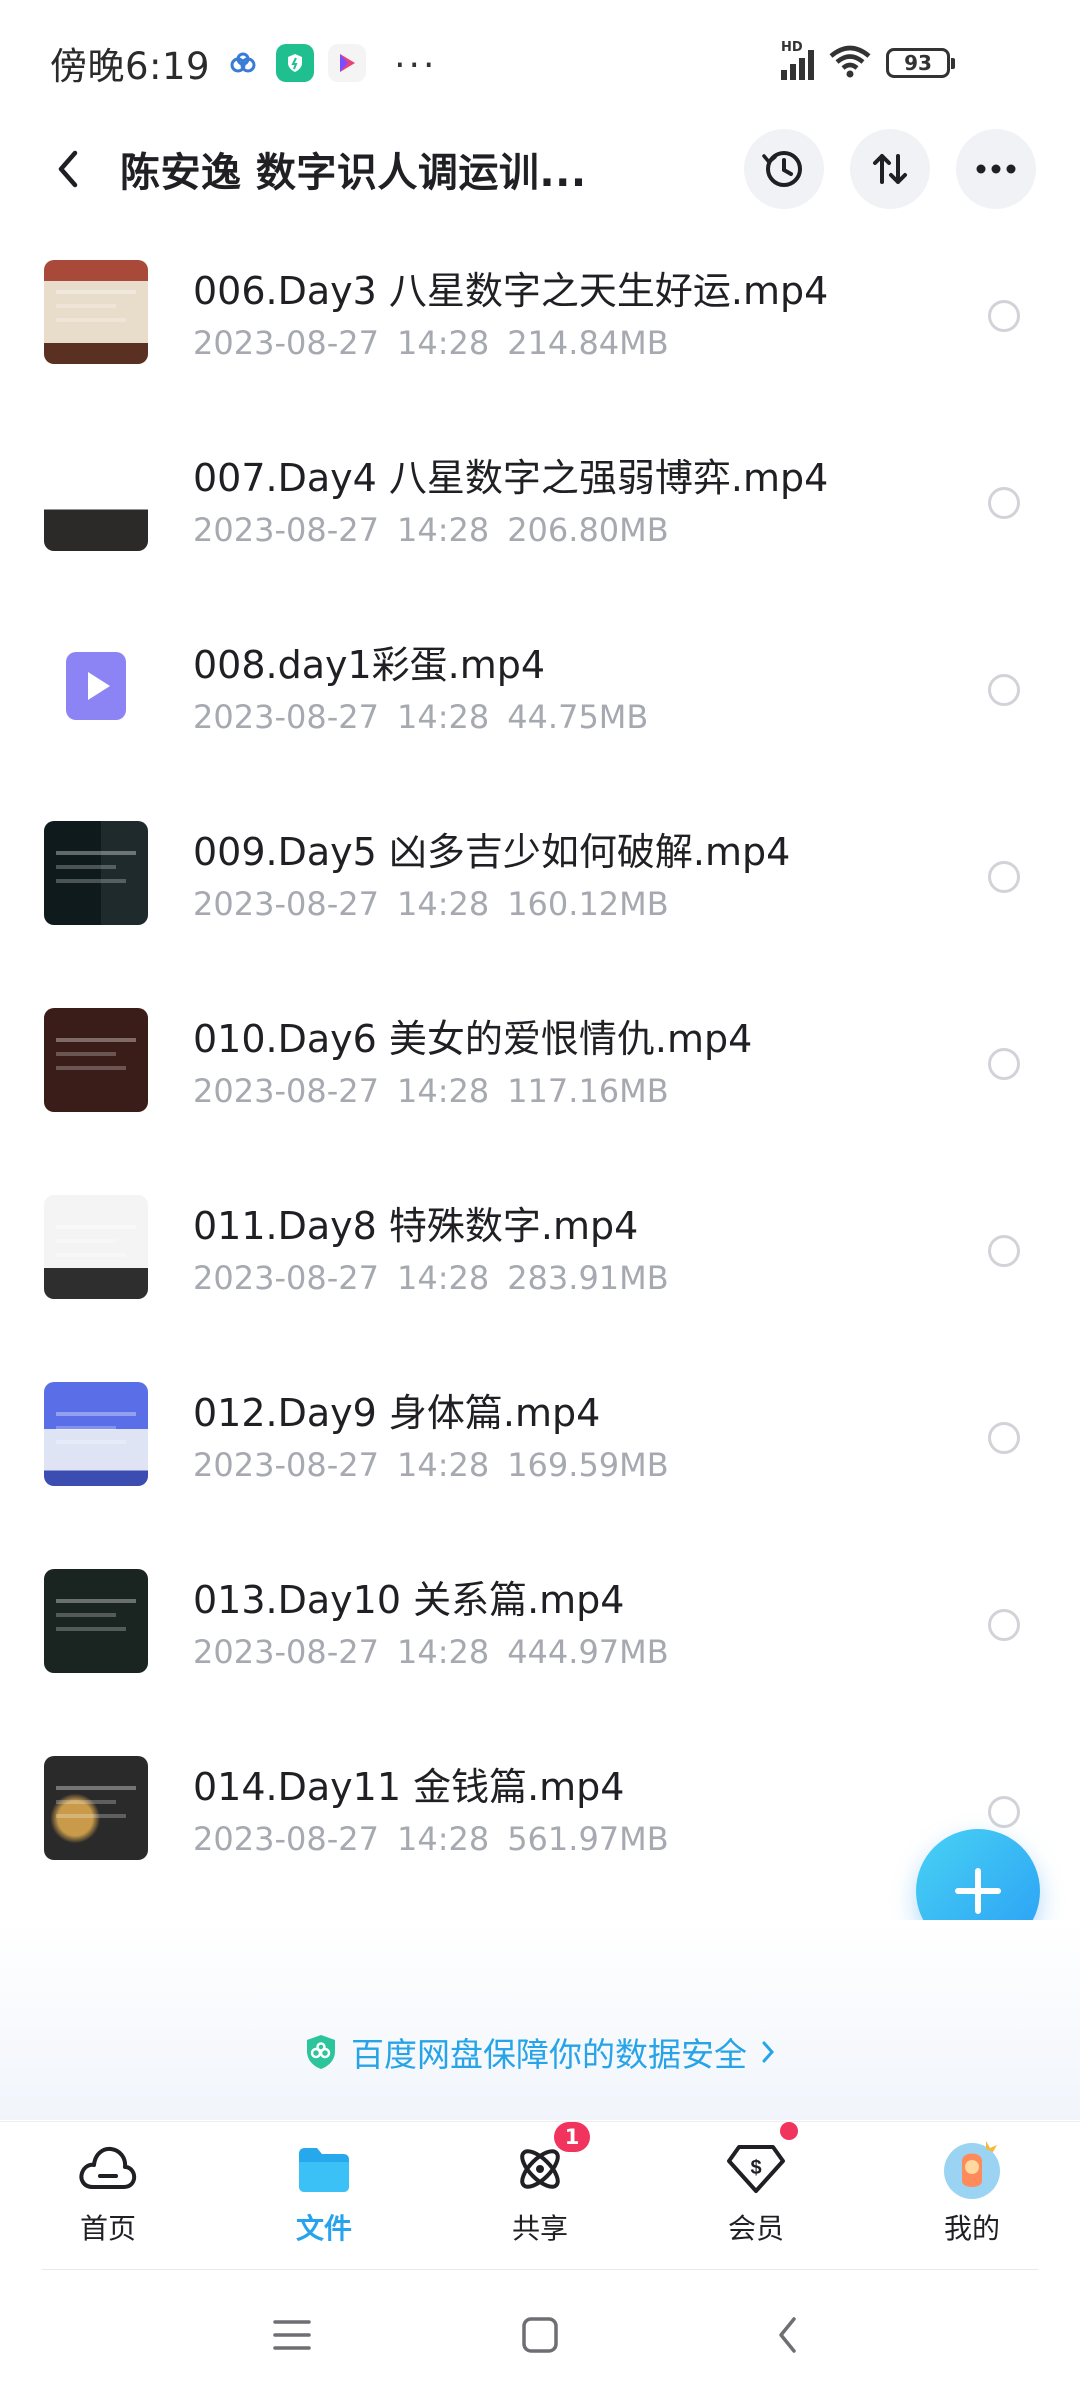  Describe the element at coordinates (540, 1435) in the screenshot. I see `file-list-item: 012.Day9 身体篇.mp4 2023-08-27 14:28 169.59MB` at that location.